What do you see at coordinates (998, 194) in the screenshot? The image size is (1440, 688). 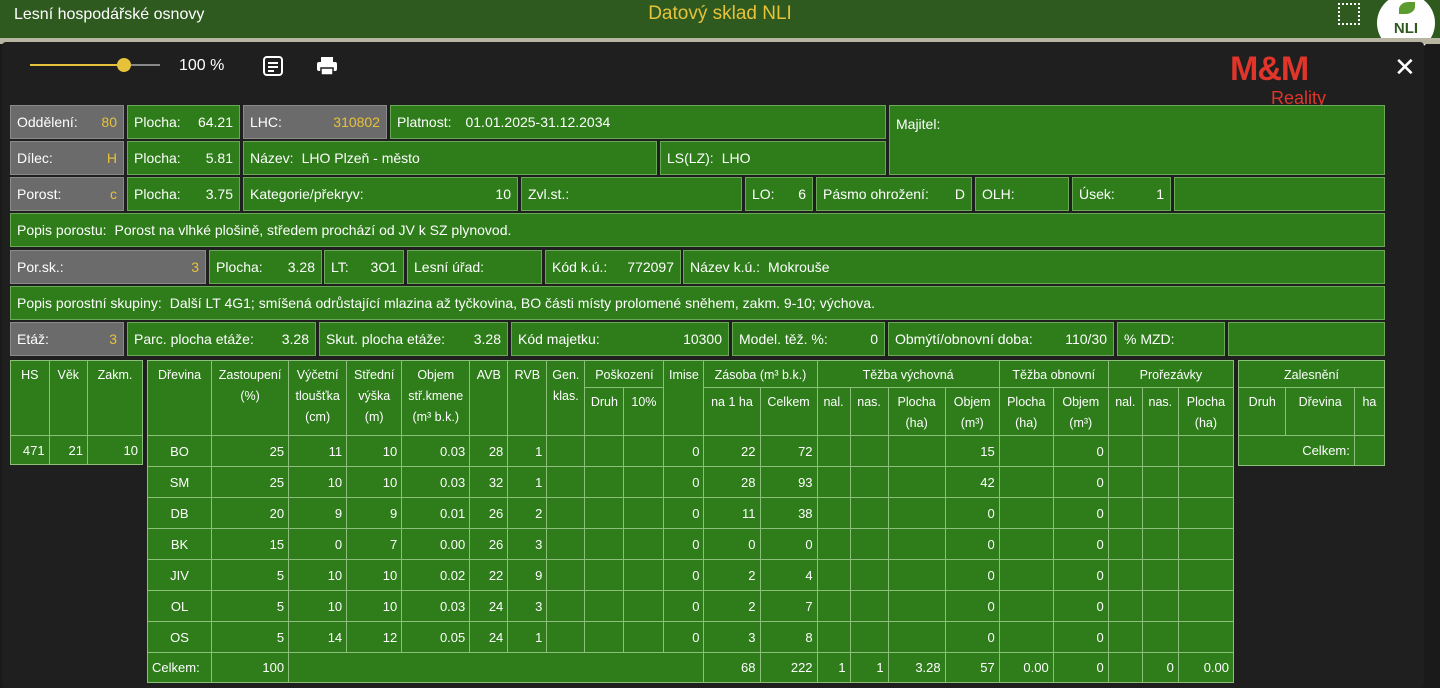 I see `olh-label: OLH:` at bounding box center [998, 194].